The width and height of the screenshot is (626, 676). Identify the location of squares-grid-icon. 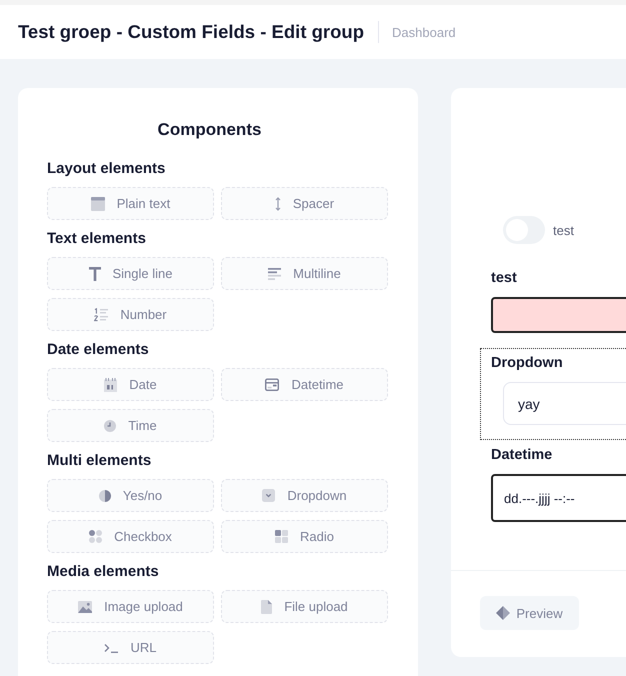
(281, 536).